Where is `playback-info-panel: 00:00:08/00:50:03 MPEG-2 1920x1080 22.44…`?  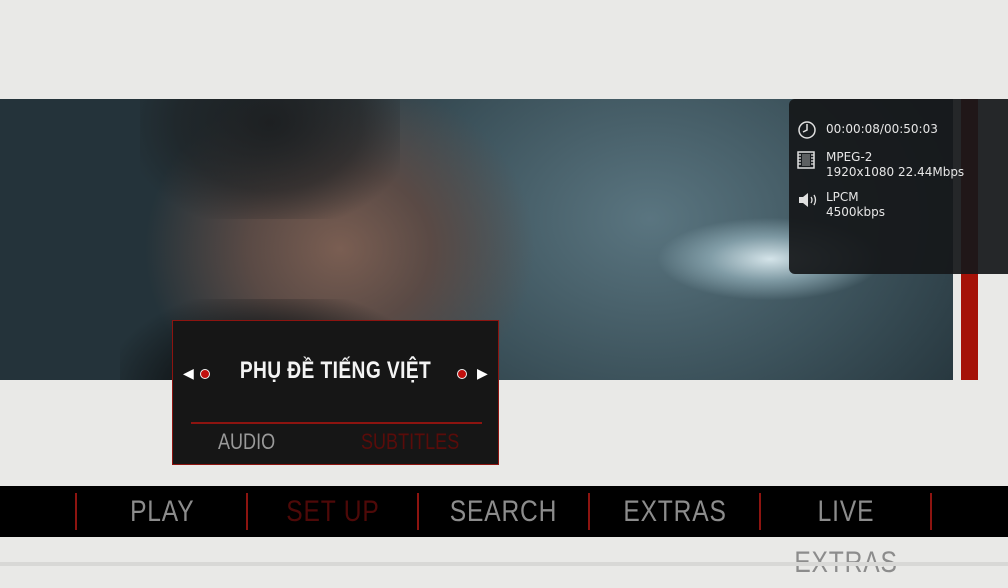 playback-info-panel: 00:00:08/00:50:03 MPEG-2 1920x1080 22.44… is located at coordinates (898, 186).